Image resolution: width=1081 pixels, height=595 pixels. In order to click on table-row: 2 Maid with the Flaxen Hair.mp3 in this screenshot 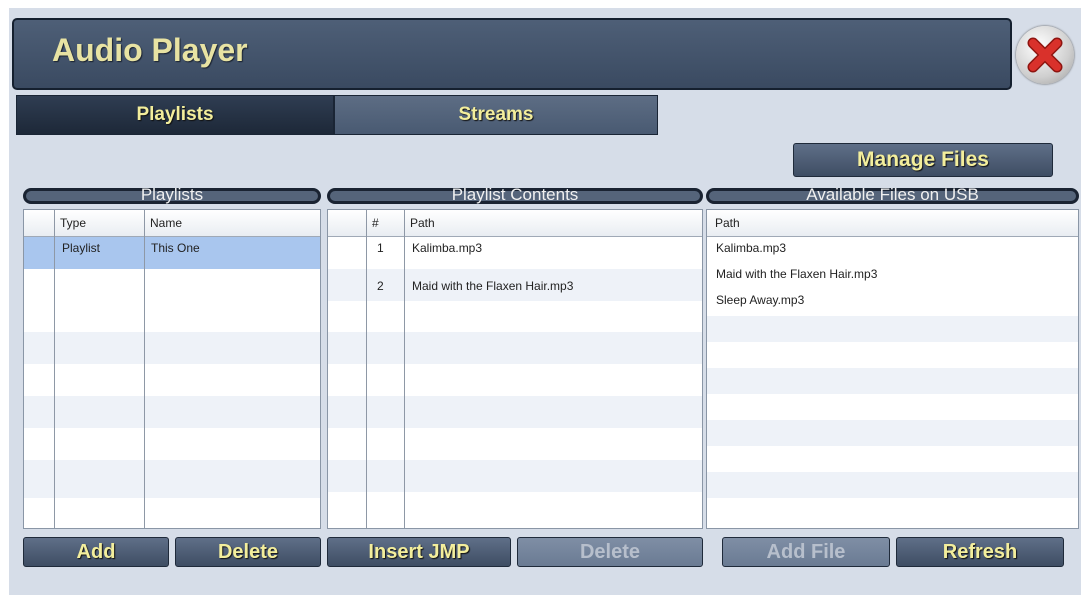, I will do `click(515, 291)`.